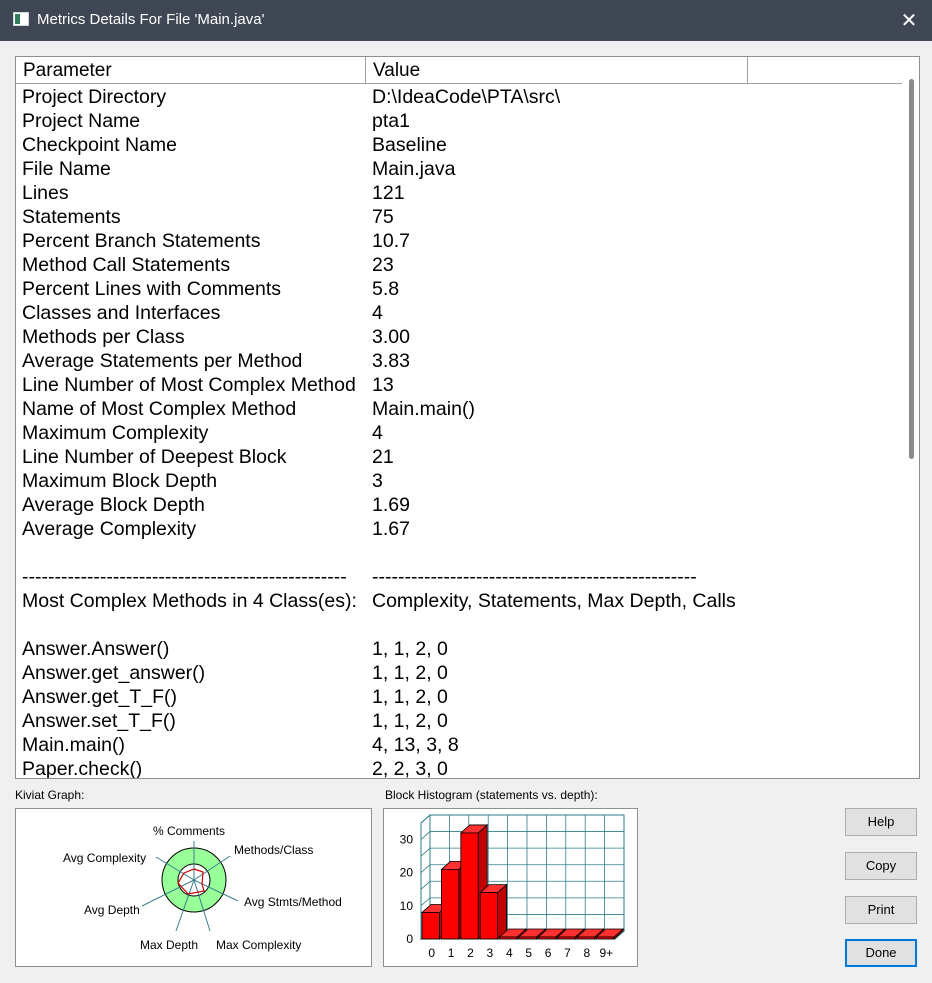  I want to click on x-tick-label: 8, so click(587, 953).